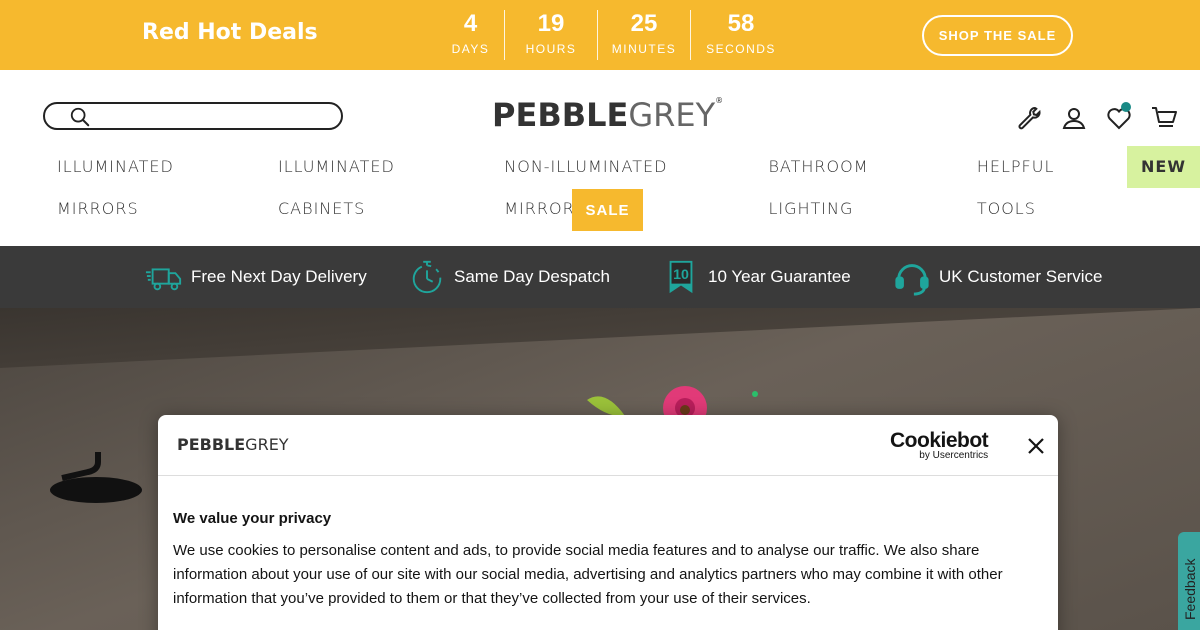 The height and width of the screenshot is (630, 1200). I want to click on wishlist-heart-icon, so click(1119, 117).